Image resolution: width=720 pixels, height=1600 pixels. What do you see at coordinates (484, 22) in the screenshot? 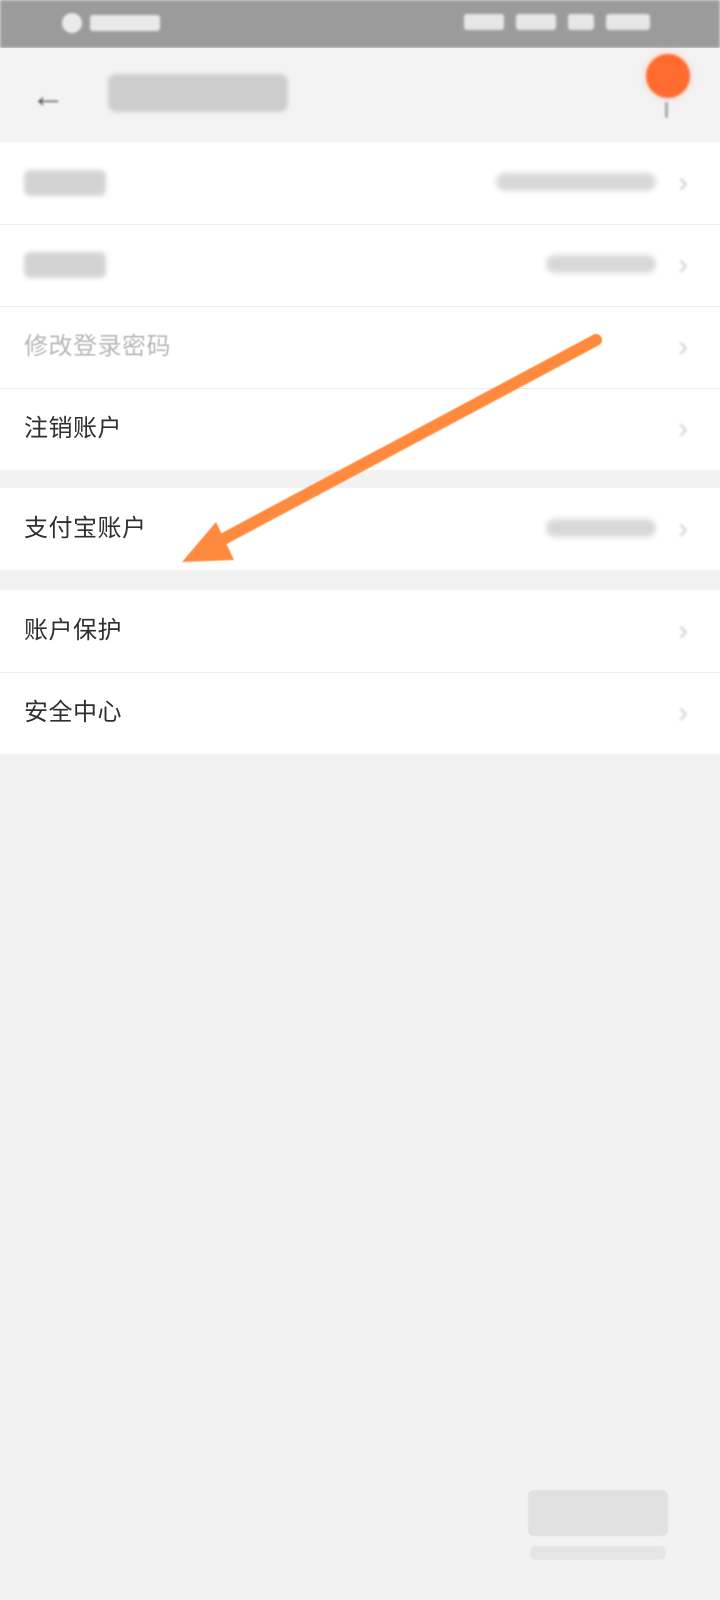
I see `status-network-icon` at bounding box center [484, 22].